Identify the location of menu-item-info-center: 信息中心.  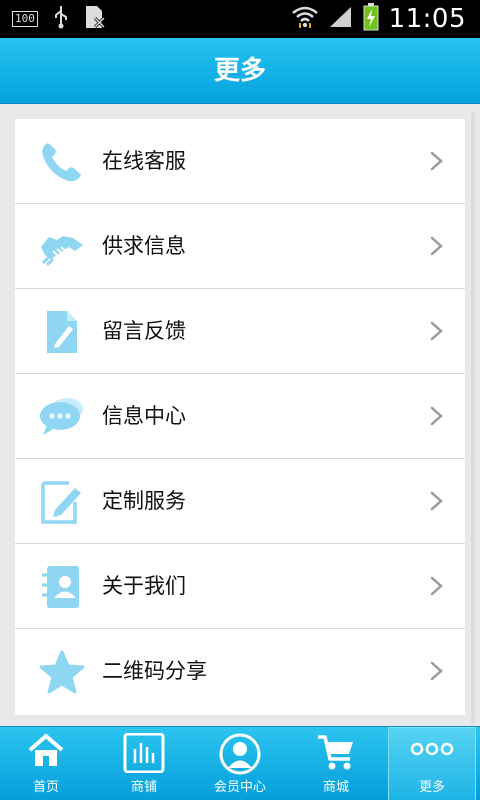
(240, 416).